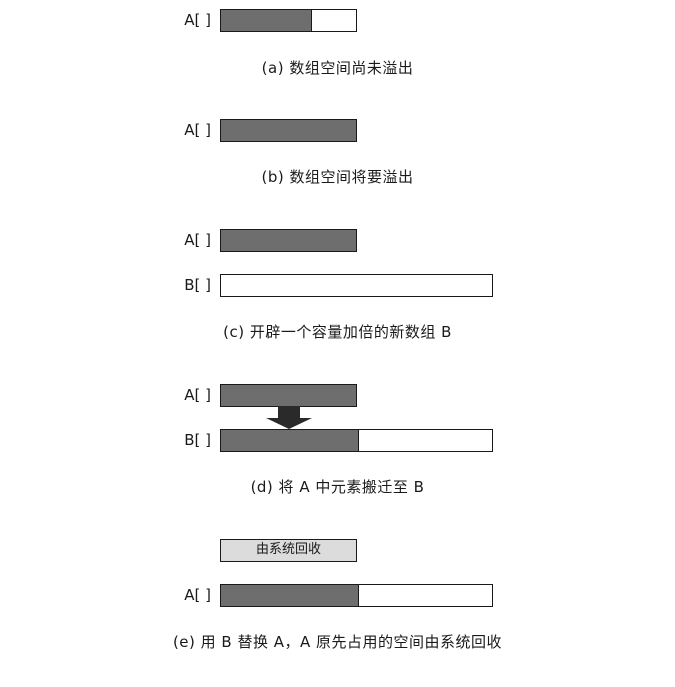  I want to click on caption-e: (e) 用 B 替换 A，A 原先占用的空间由系统回收, so click(337, 642).